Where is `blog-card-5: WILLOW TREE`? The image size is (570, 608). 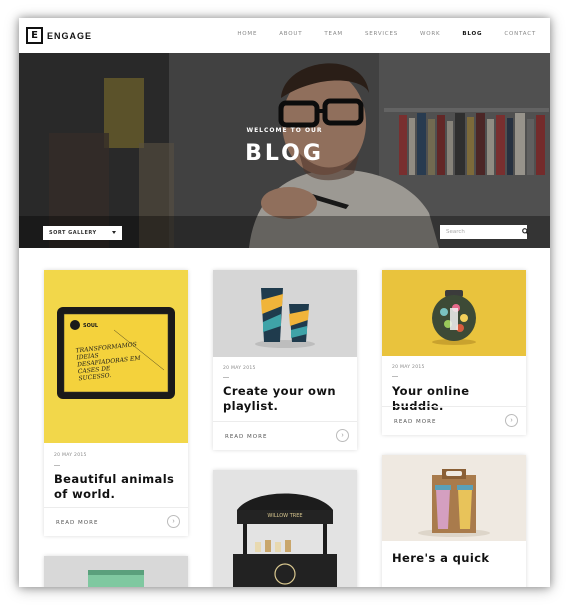 blog-card-5: WILLOW TREE is located at coordinates (285, 528).